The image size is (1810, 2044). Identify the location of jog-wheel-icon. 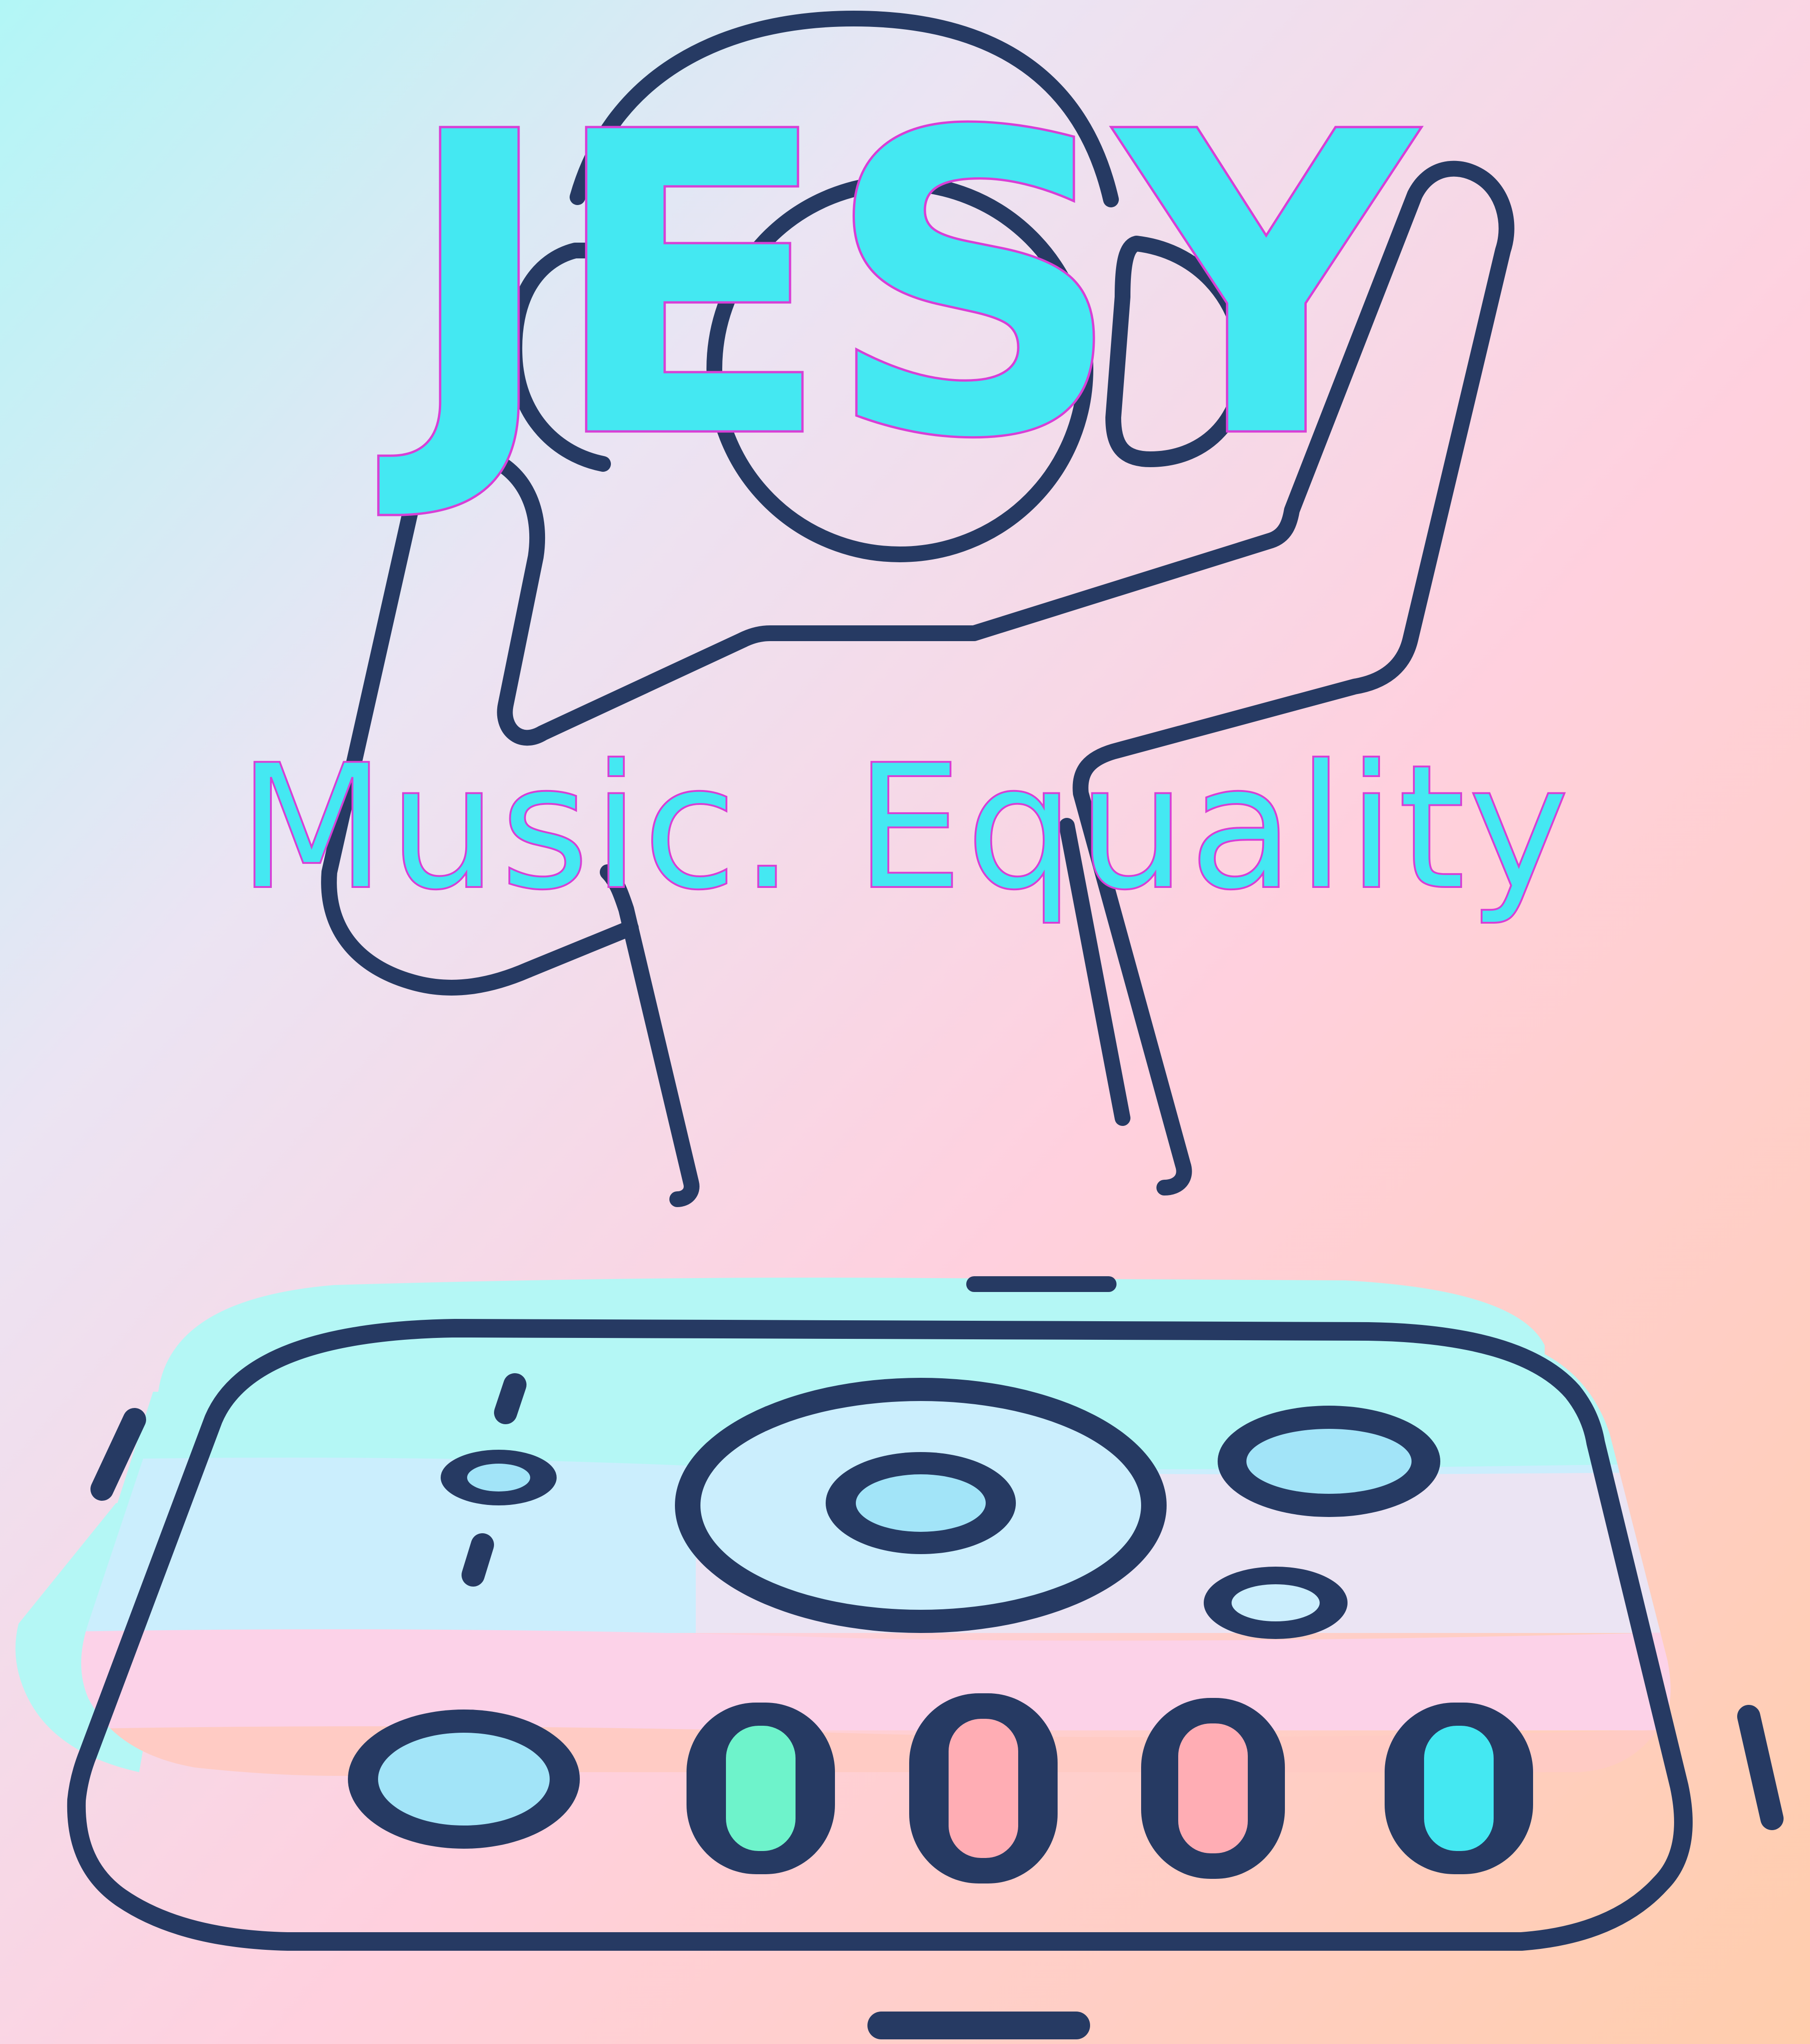
(921, 1505).